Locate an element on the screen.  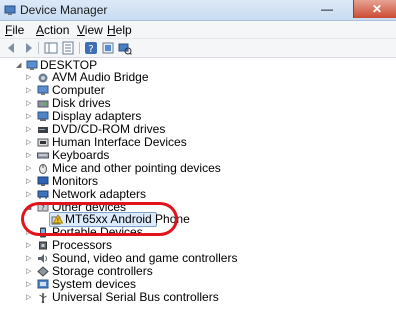
tree-item-system-devices: ▷ System devices is located at coordinates (198, 284).